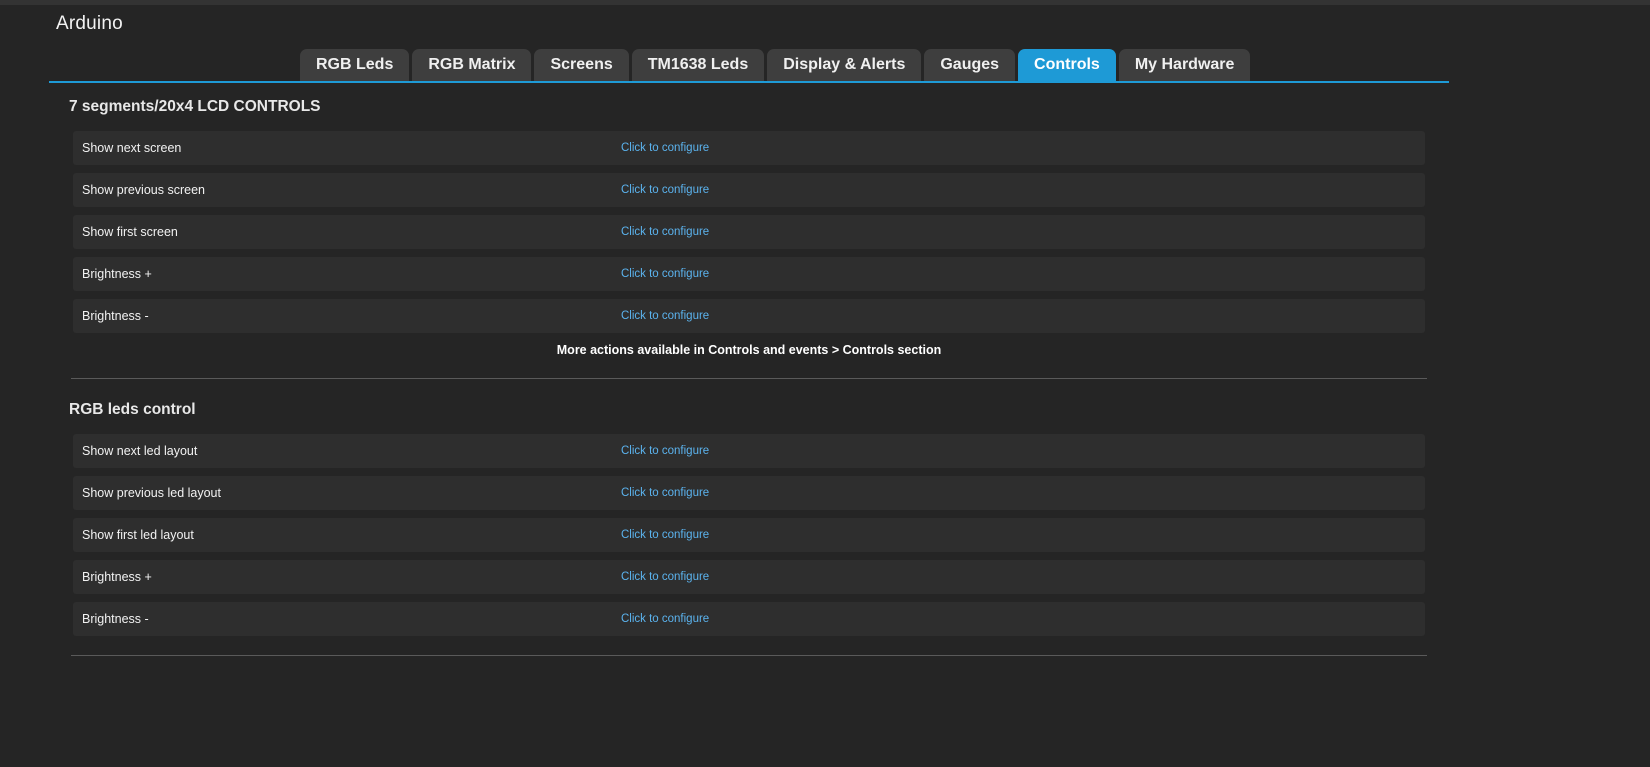 The width and height of the screenshot is (1650, 767). Describe the element at coordinates (132, 409) in the screenshot. I see `section-title-rgb-leds-control: RGB leds control` at that location.